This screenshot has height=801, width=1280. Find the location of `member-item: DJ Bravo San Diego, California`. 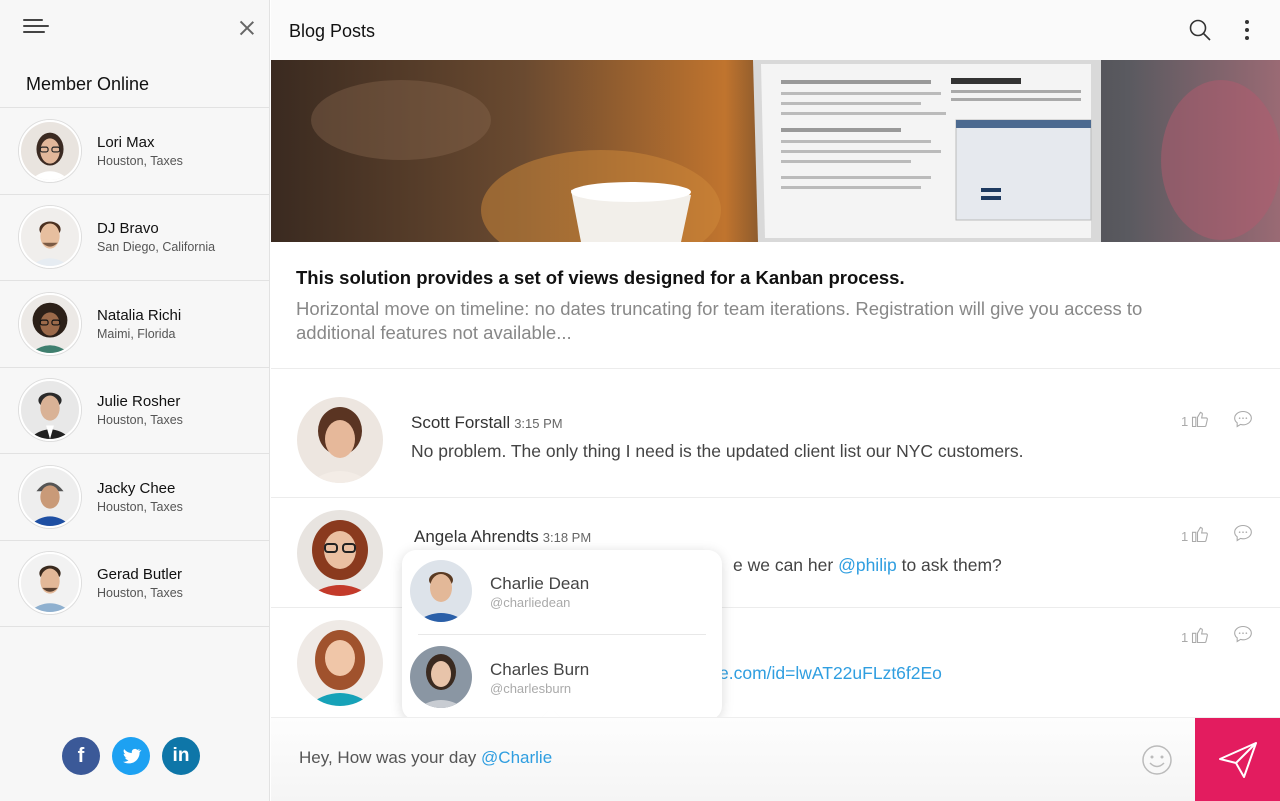

member-item: DJ Bravo San Diego, California is located at coordinates (134, 238).